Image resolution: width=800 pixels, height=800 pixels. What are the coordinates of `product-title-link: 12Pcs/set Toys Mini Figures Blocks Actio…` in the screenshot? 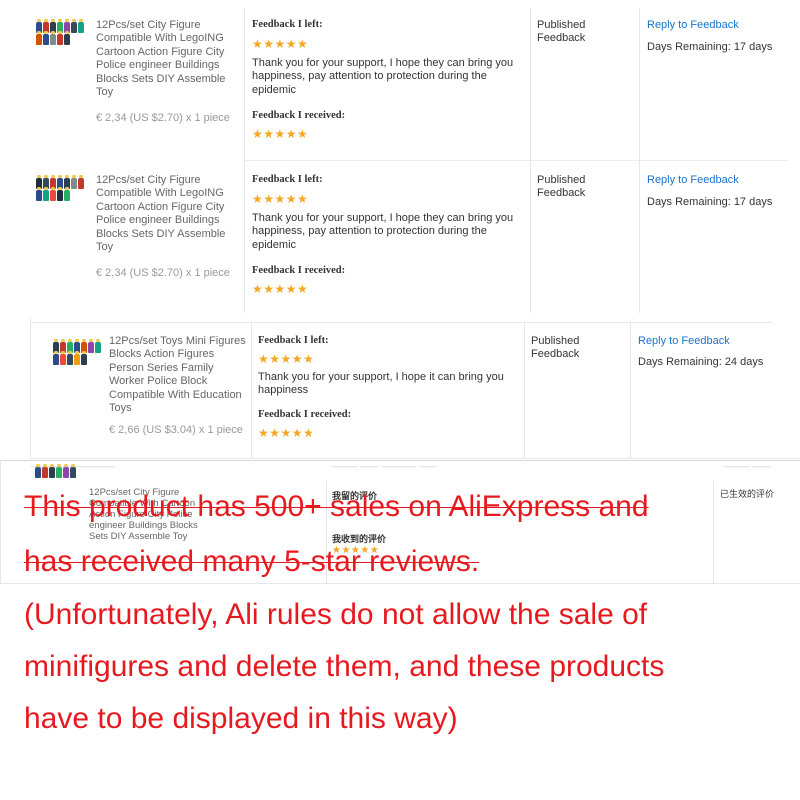 It's located at (178, 375).